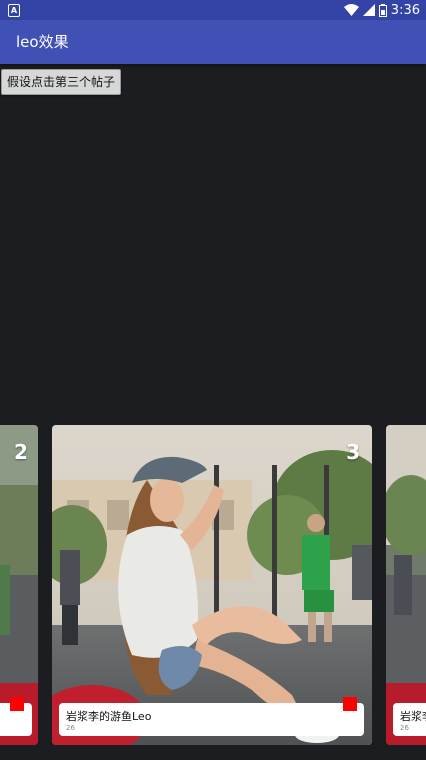 The image size is (426, 760). What do you see at coordinates (351, 10) in the screenshot?
I see `wifi-icon` at bounding box center [351, 10].